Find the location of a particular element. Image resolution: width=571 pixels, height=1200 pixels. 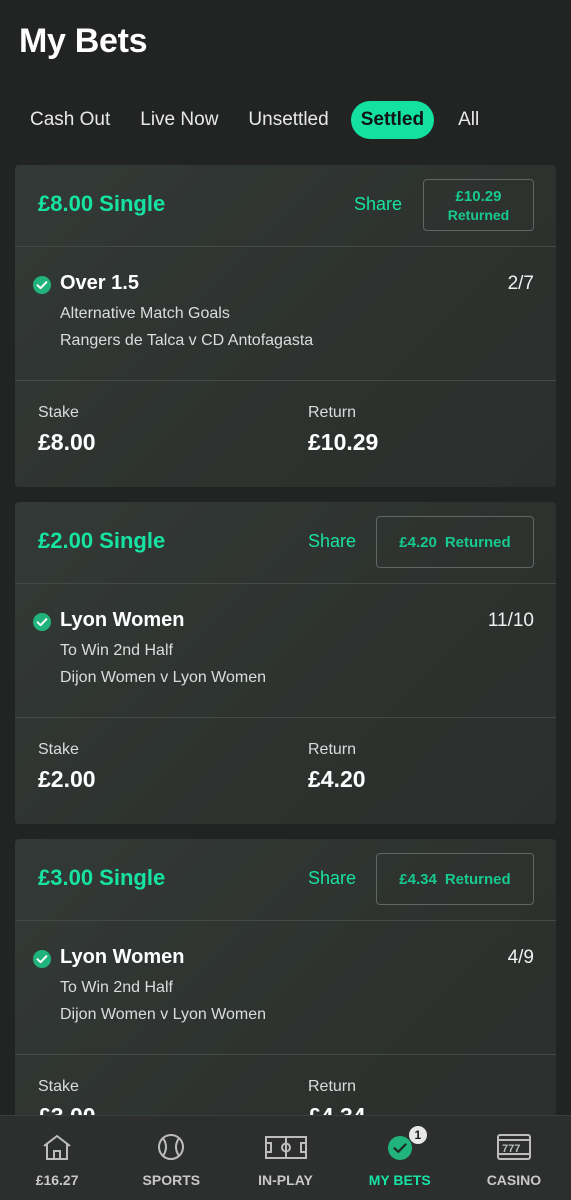

returned-button: £4.34 Returned is located at coordinates (455, 879).